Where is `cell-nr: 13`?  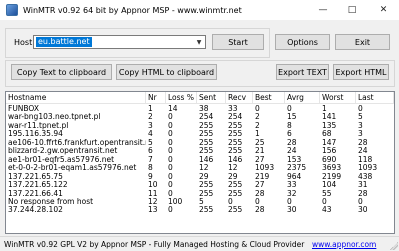 cell-nr: 13 is located at coordinates (153, 210).